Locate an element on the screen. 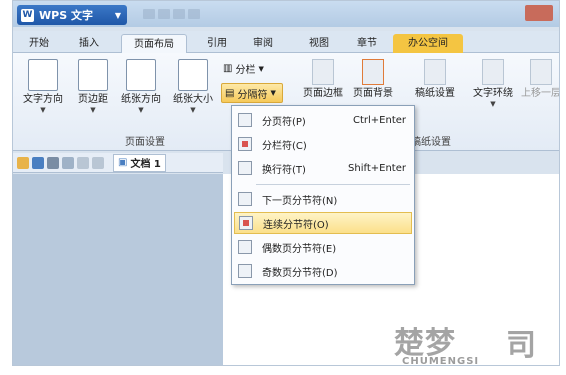 This screenshot has height=375, width=566. print-preview-icon is located at coordinates (68, 162).